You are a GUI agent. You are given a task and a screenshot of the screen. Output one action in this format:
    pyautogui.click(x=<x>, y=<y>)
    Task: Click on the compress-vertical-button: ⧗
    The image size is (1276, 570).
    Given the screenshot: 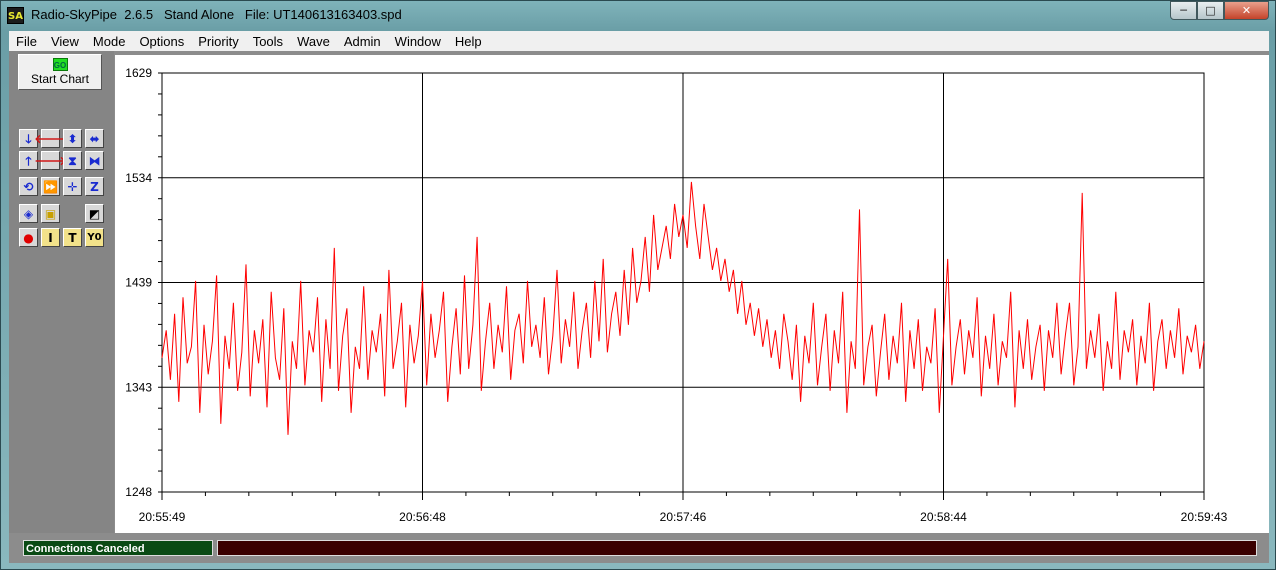 What is the action you would take?
    pyautogui.click(x=72, y=160)
    